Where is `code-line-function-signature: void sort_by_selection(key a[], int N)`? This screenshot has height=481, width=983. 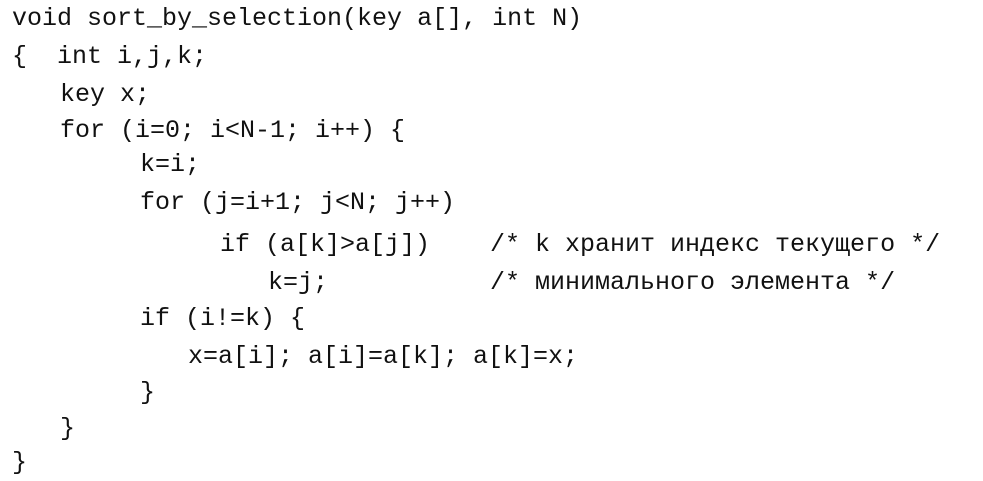
code-line-function-signature: void sort_by_selection(key a[], int N) is located at coordinates (297, 18).